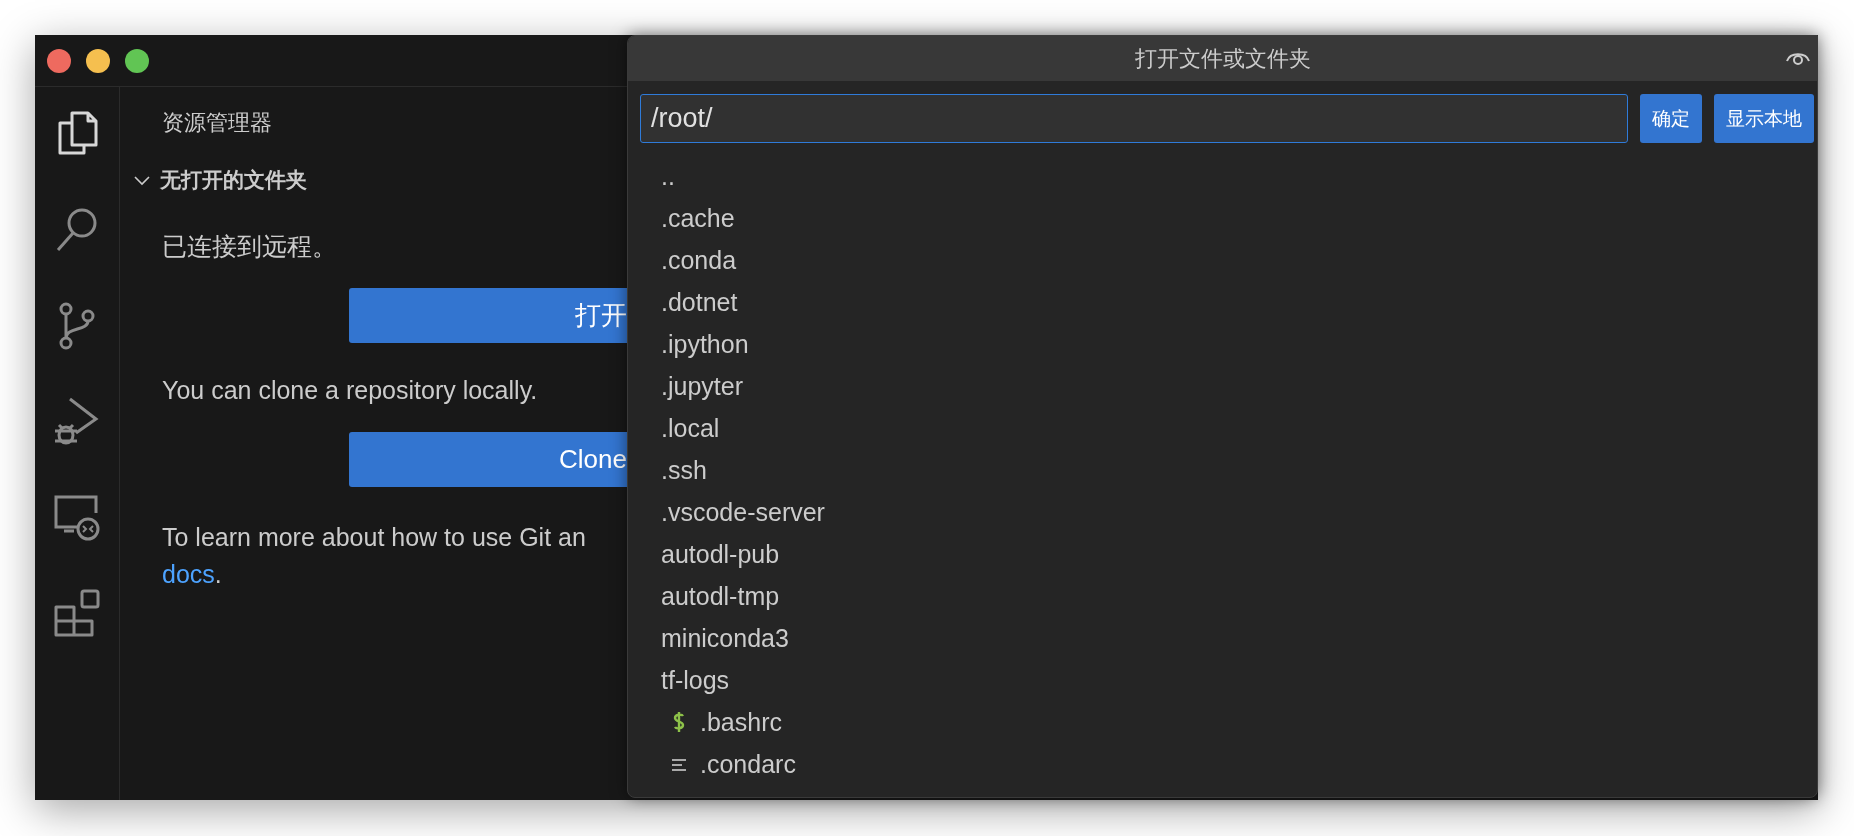 The height and width of the screenshot is (836, 1854). I want to click on info-text: 已连接到远程。, so click(249, 246).